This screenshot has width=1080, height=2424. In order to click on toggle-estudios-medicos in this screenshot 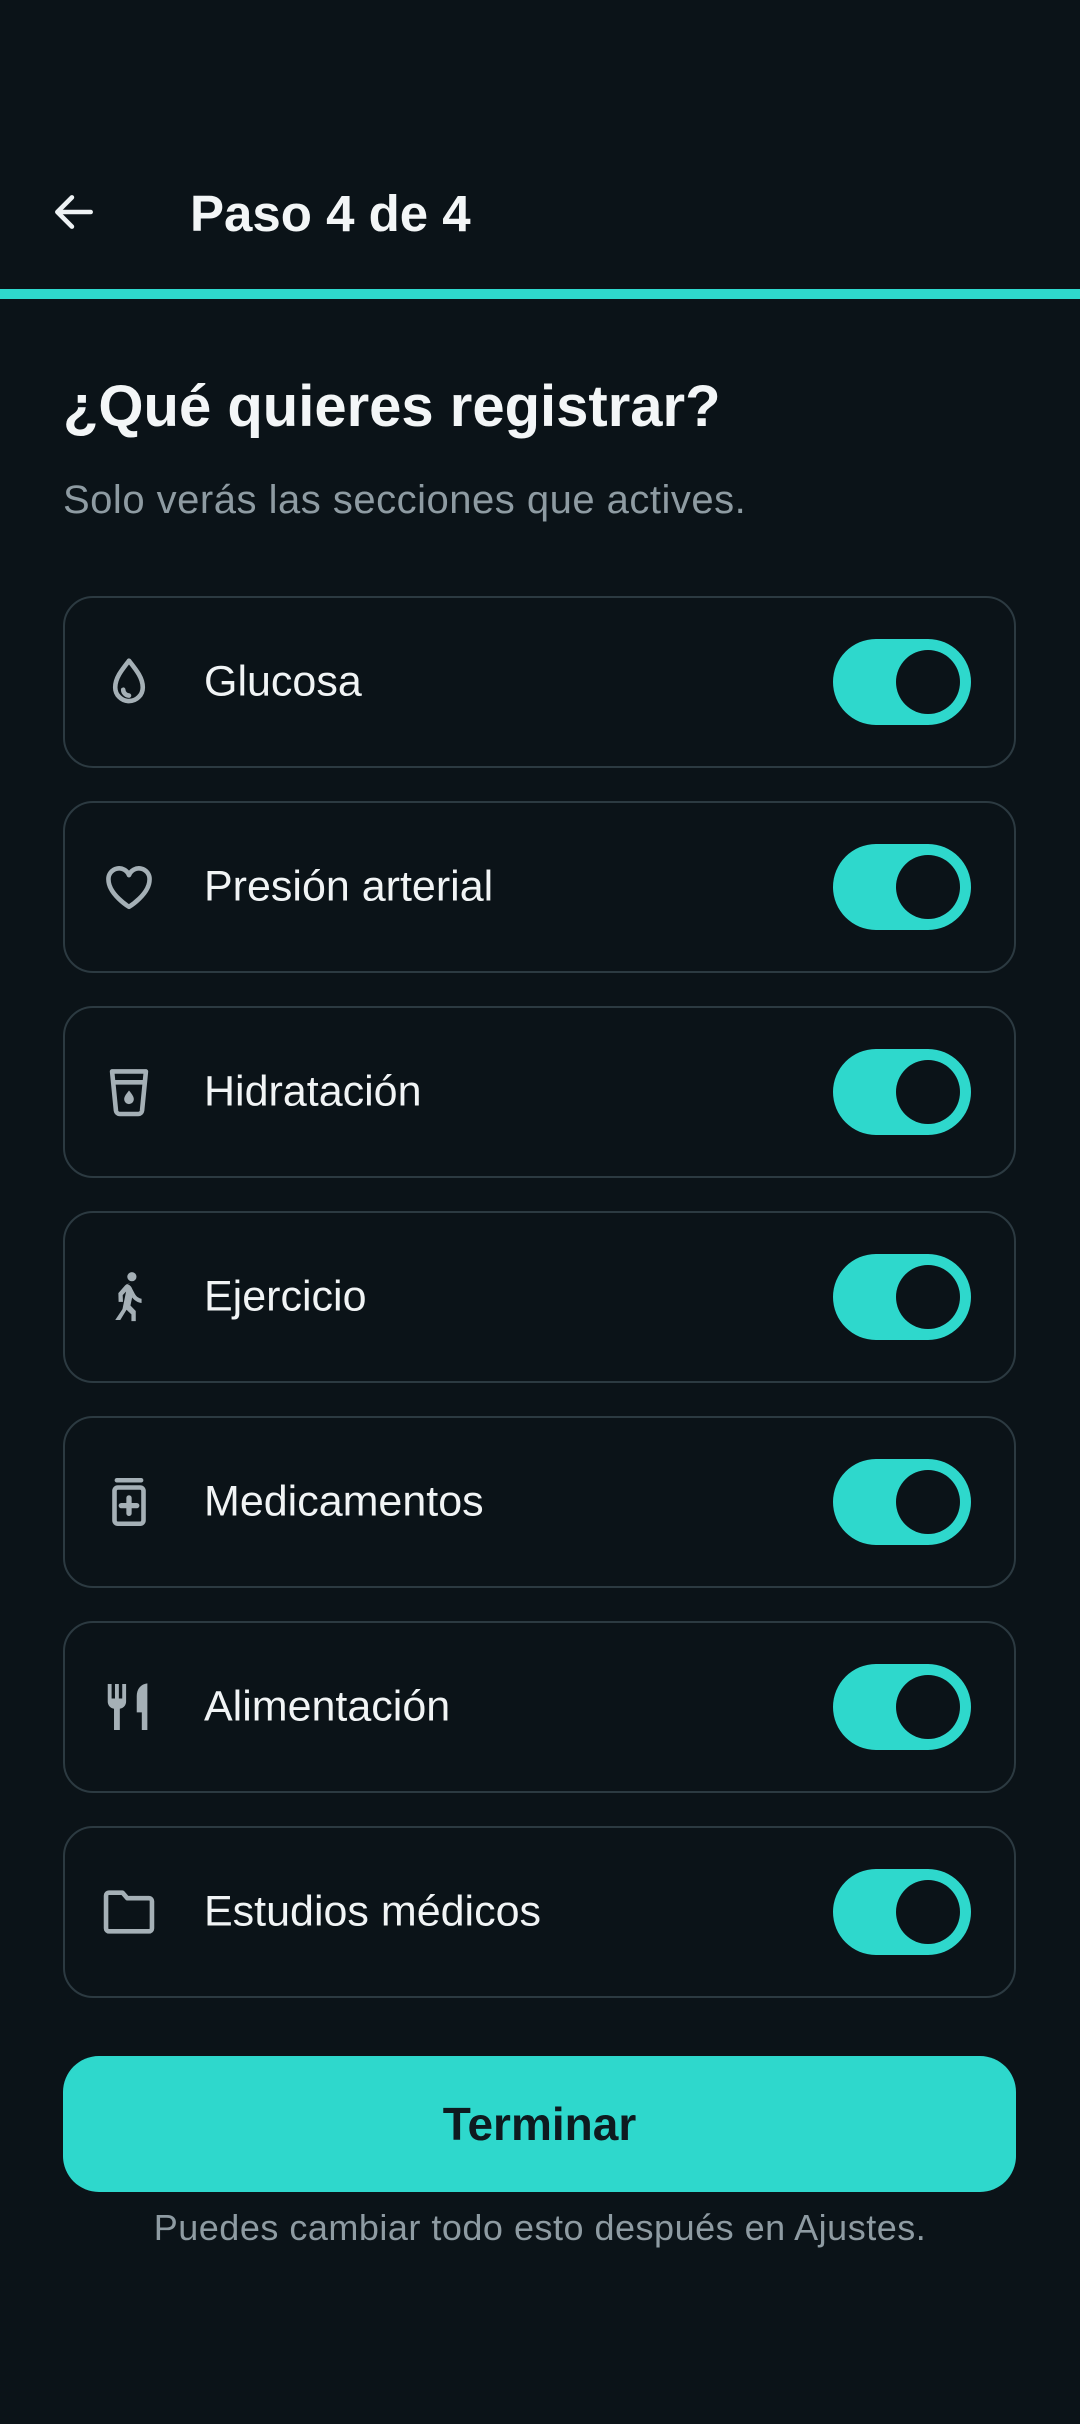, I will do `click(902, 1912)`.